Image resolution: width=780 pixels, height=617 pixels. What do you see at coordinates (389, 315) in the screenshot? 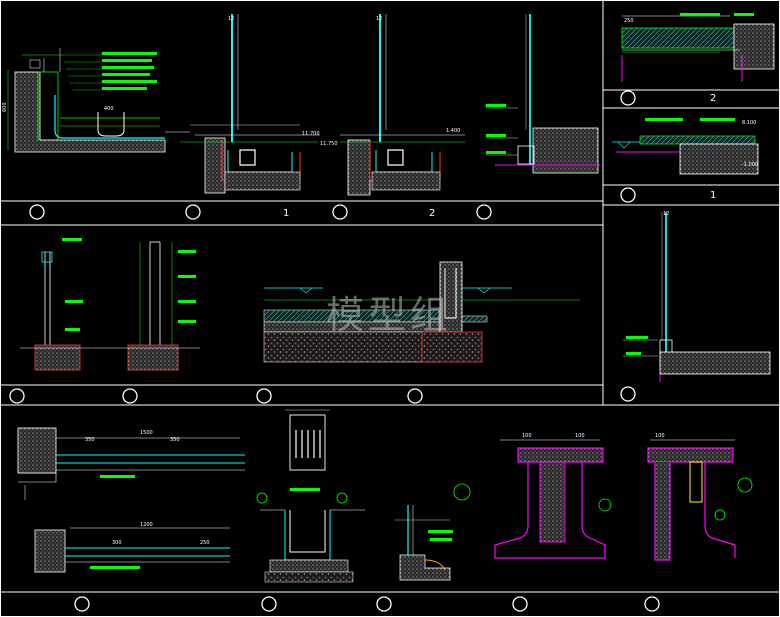
I see `watermark: 模型组` at bounding box center [389, 315].